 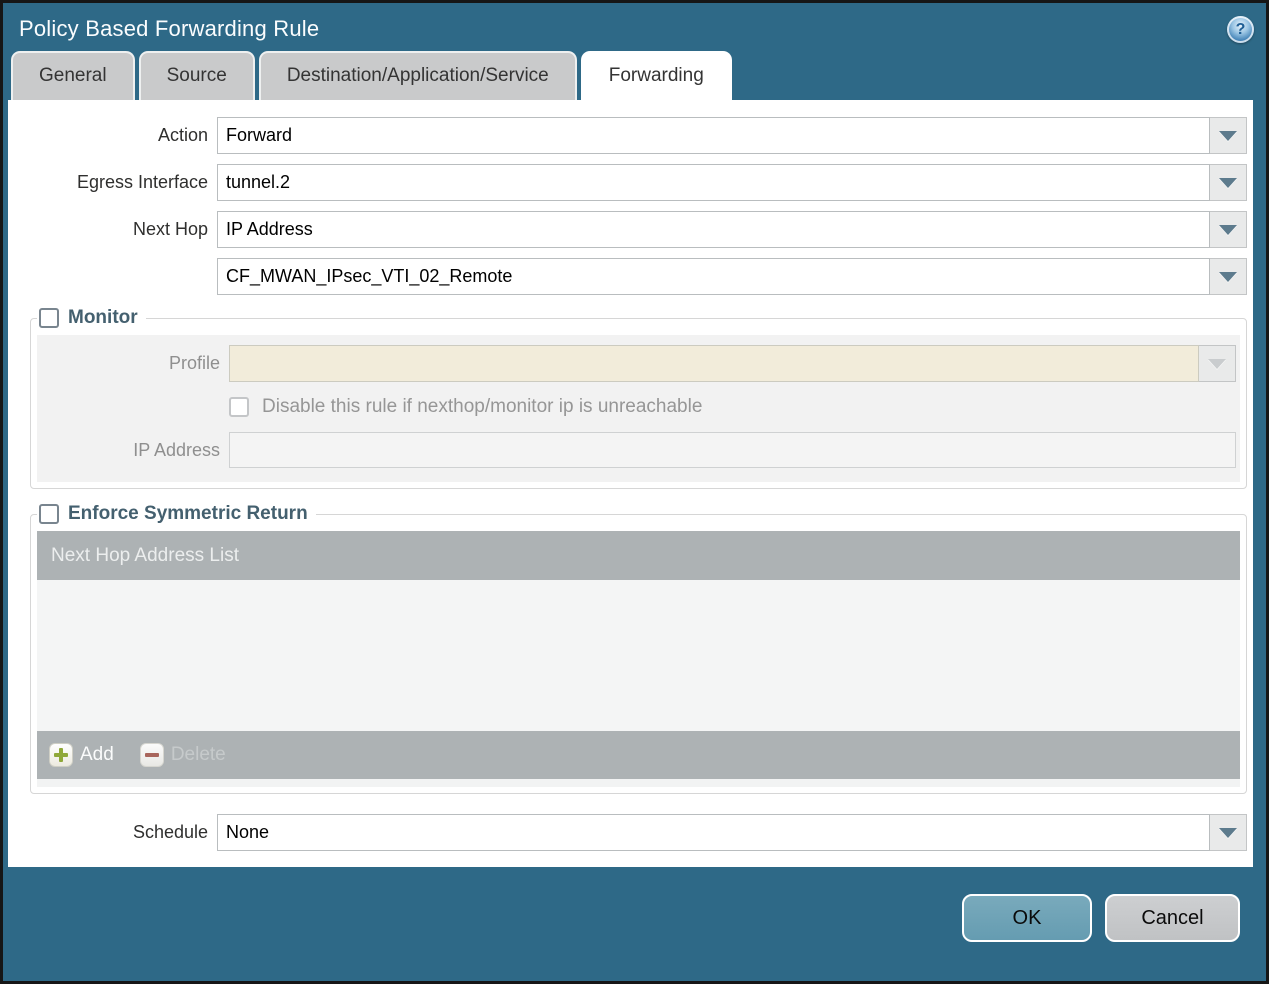 What do you see at coordinates (170, 229) in the screenshot?
I see `next-hop-label: Next Hop` at bounding box center [170, 229].